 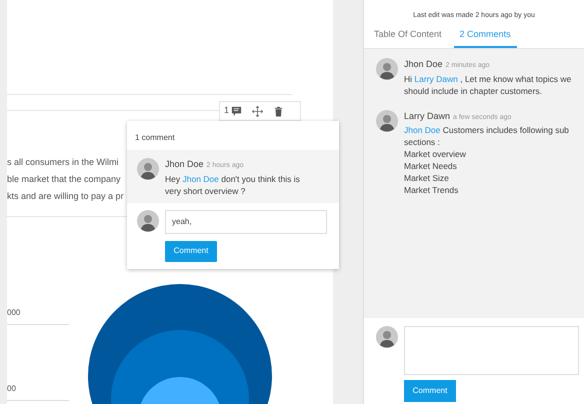 I want to click on comment-text: Hi Larry Dawn , Let me know what topics we should include in chapter customers., so click(x=488, y=84).